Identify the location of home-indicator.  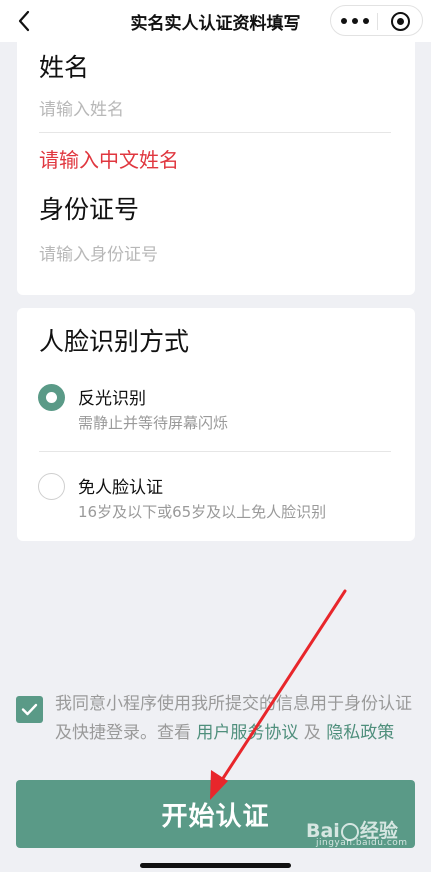
(215, 865).